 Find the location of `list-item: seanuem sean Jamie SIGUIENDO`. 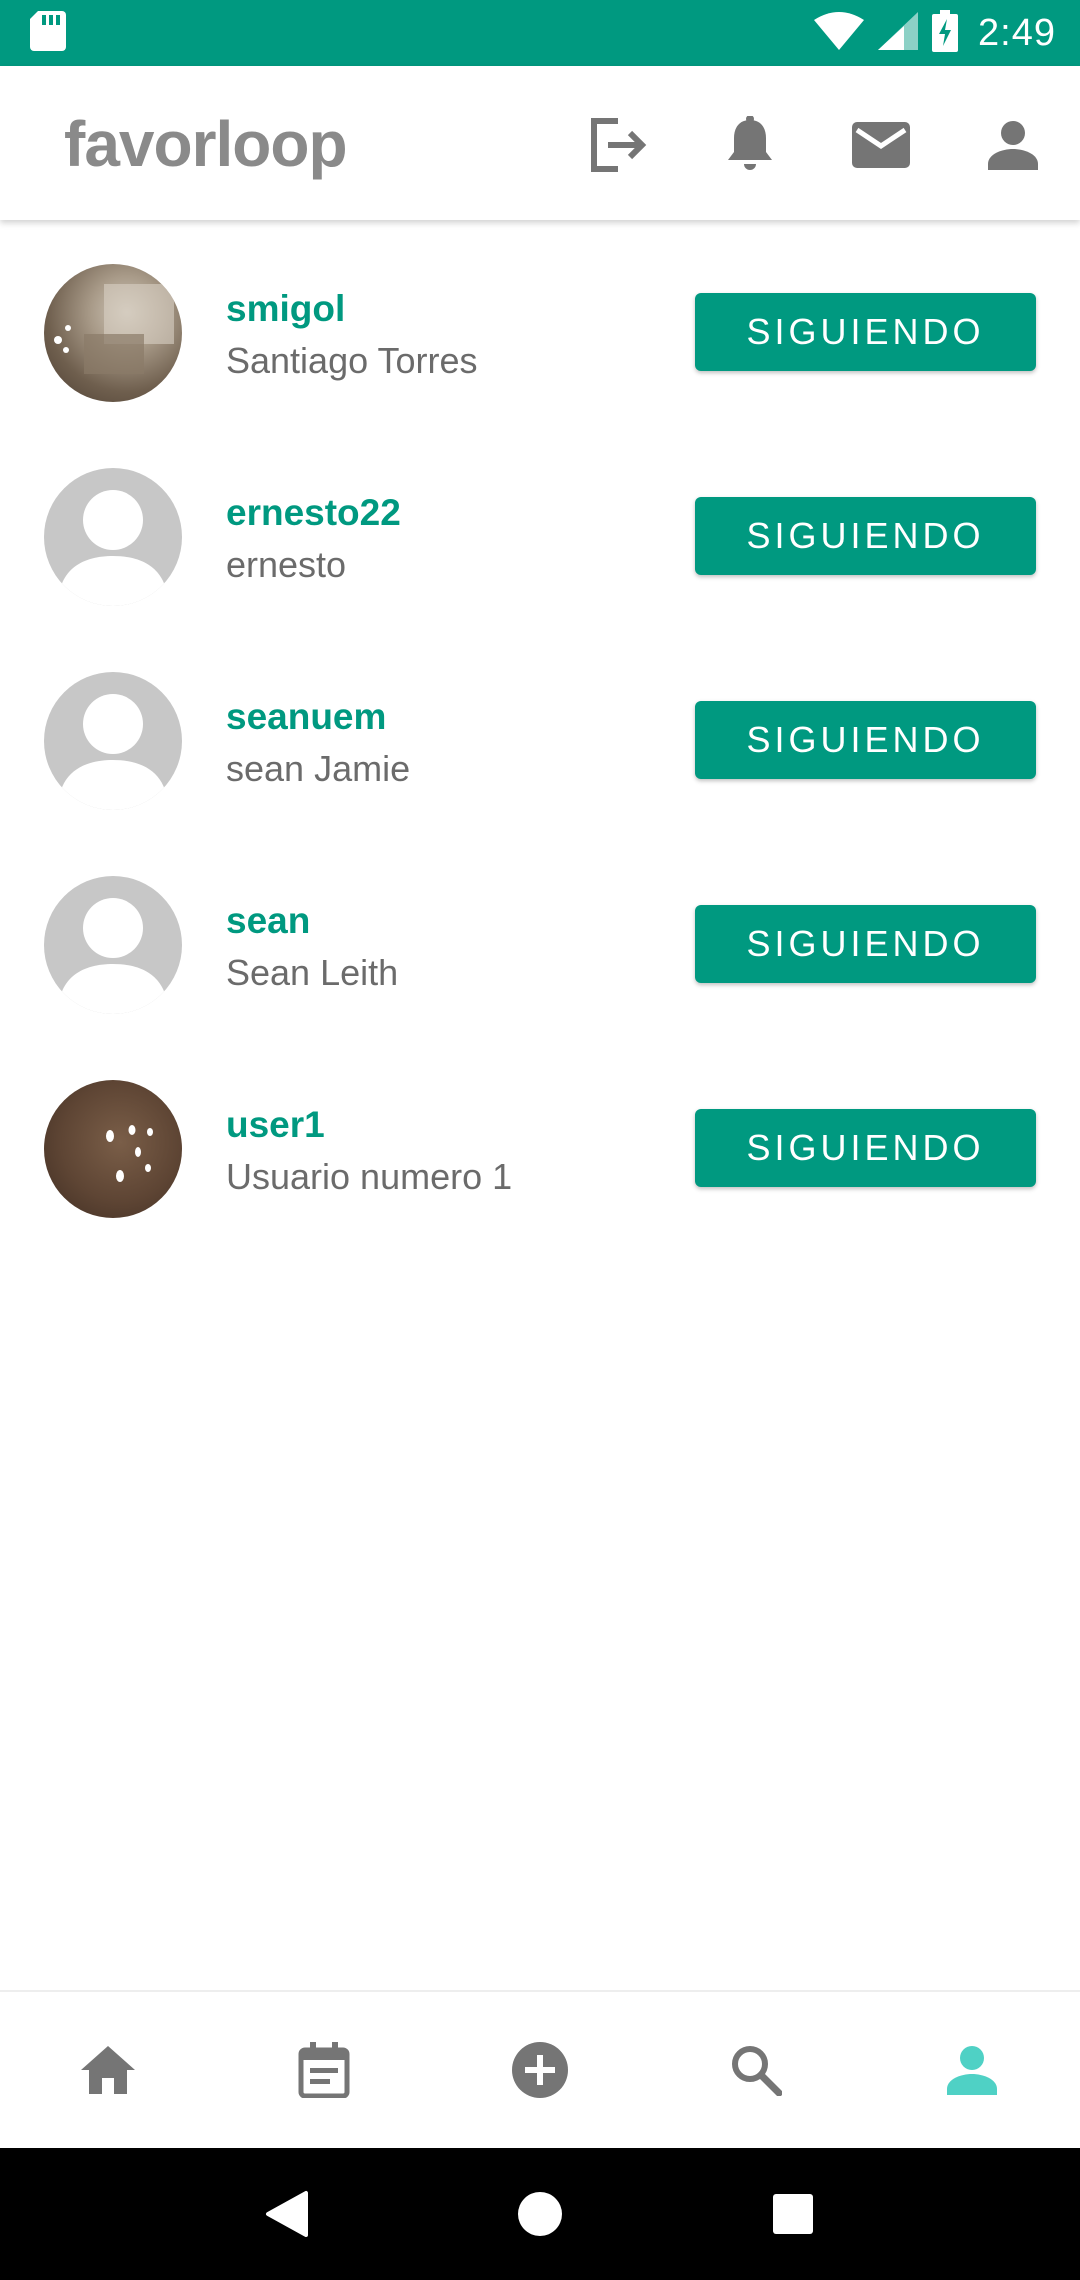

list-item: seanuem sean Jamie SIGUIENDO is located at coordinates (540, 730).